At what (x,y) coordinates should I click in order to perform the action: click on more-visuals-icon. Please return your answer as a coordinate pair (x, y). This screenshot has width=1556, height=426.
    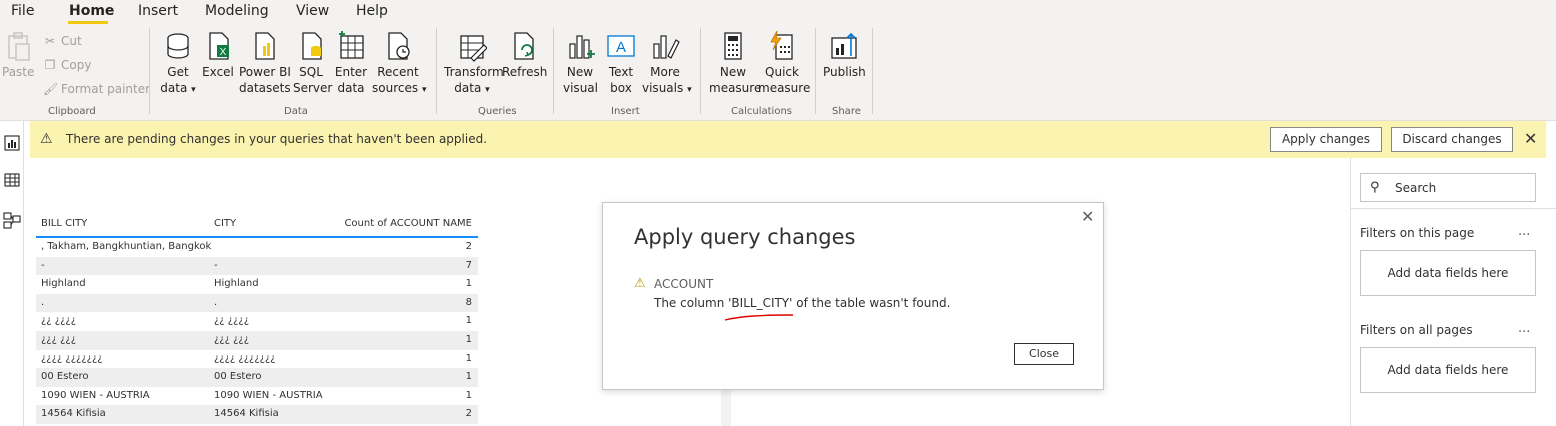
    Looking at the image, I should click on (666, 47).